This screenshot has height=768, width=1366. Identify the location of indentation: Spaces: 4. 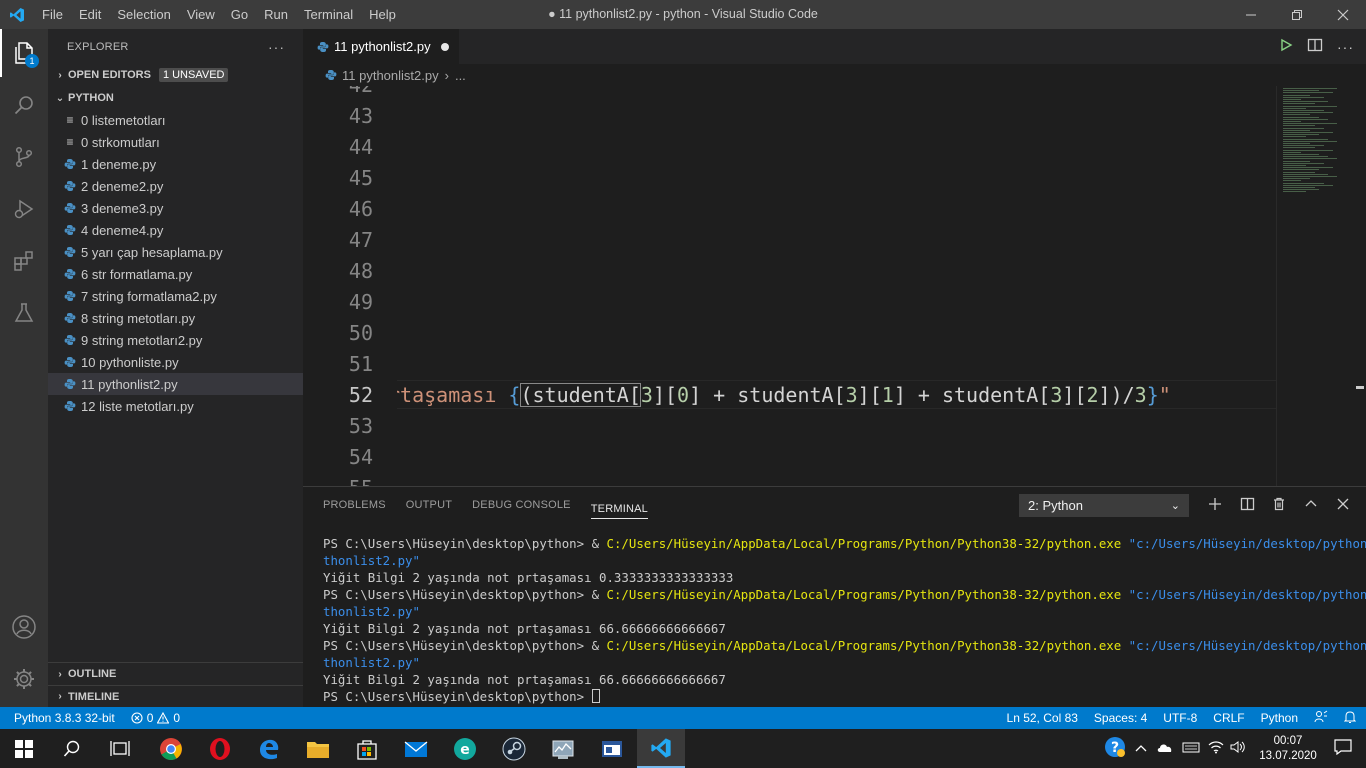
(1120, 718).